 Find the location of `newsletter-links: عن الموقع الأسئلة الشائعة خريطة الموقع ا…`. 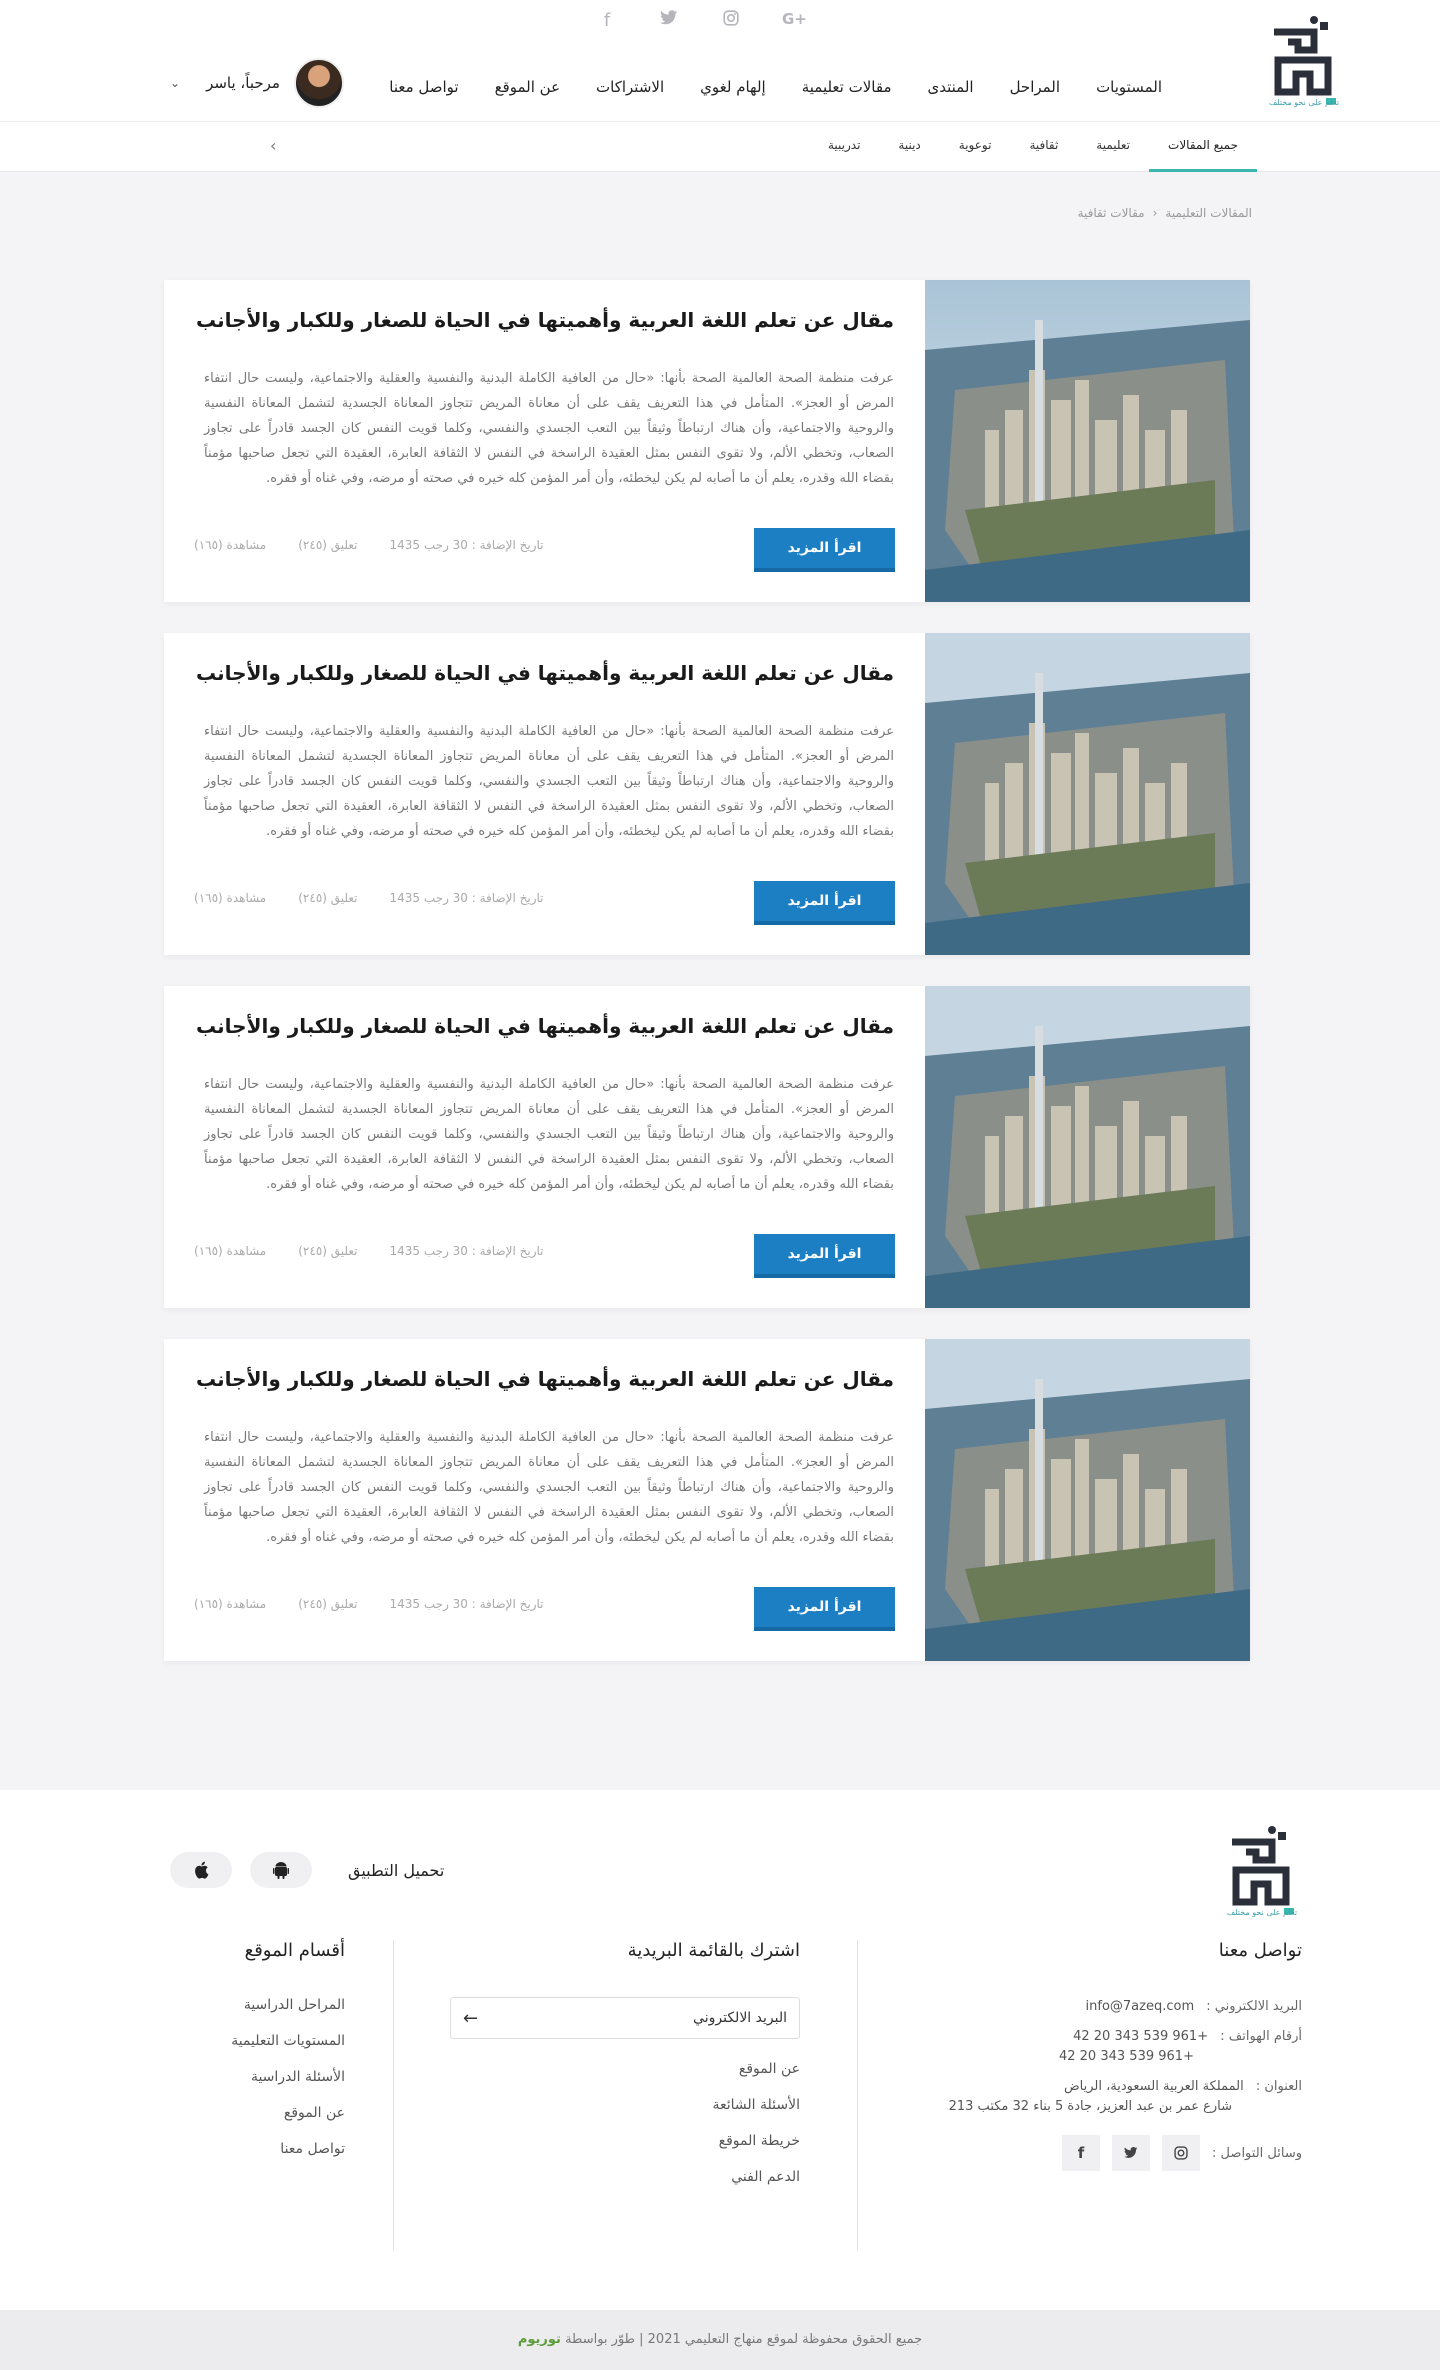

newsletter-links: عن الموقع الأسئلة الشائعة خريطة الموقع ا… is located at coordinates (620, 2123).